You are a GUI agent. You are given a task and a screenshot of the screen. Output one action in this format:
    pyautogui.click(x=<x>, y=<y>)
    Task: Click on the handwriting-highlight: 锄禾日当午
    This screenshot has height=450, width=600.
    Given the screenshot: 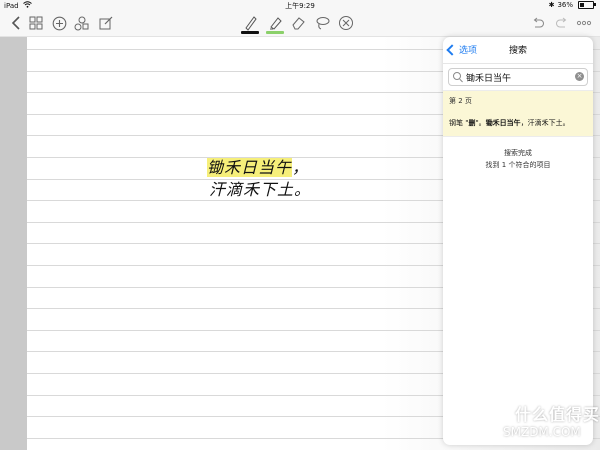 What is the action you would take?
    pyautogui.click(x=250, y=167)
    